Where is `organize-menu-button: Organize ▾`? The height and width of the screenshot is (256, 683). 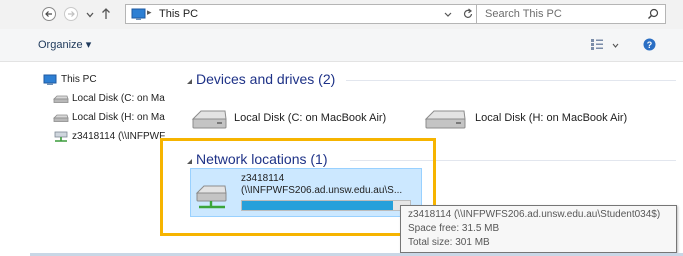 organize-menu-button: Organize ▾ is located at coordinates (64, 44).